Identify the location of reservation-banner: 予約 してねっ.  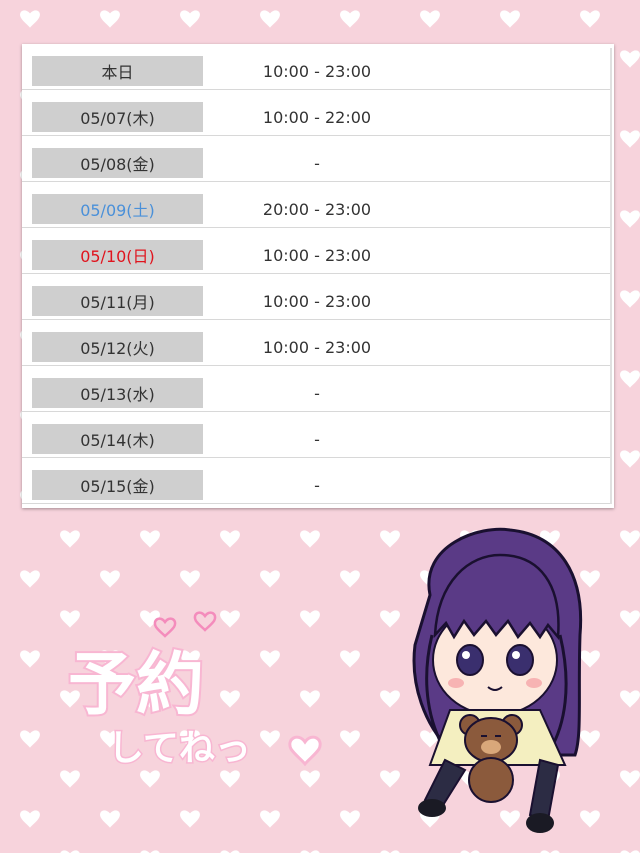
(194, 691).